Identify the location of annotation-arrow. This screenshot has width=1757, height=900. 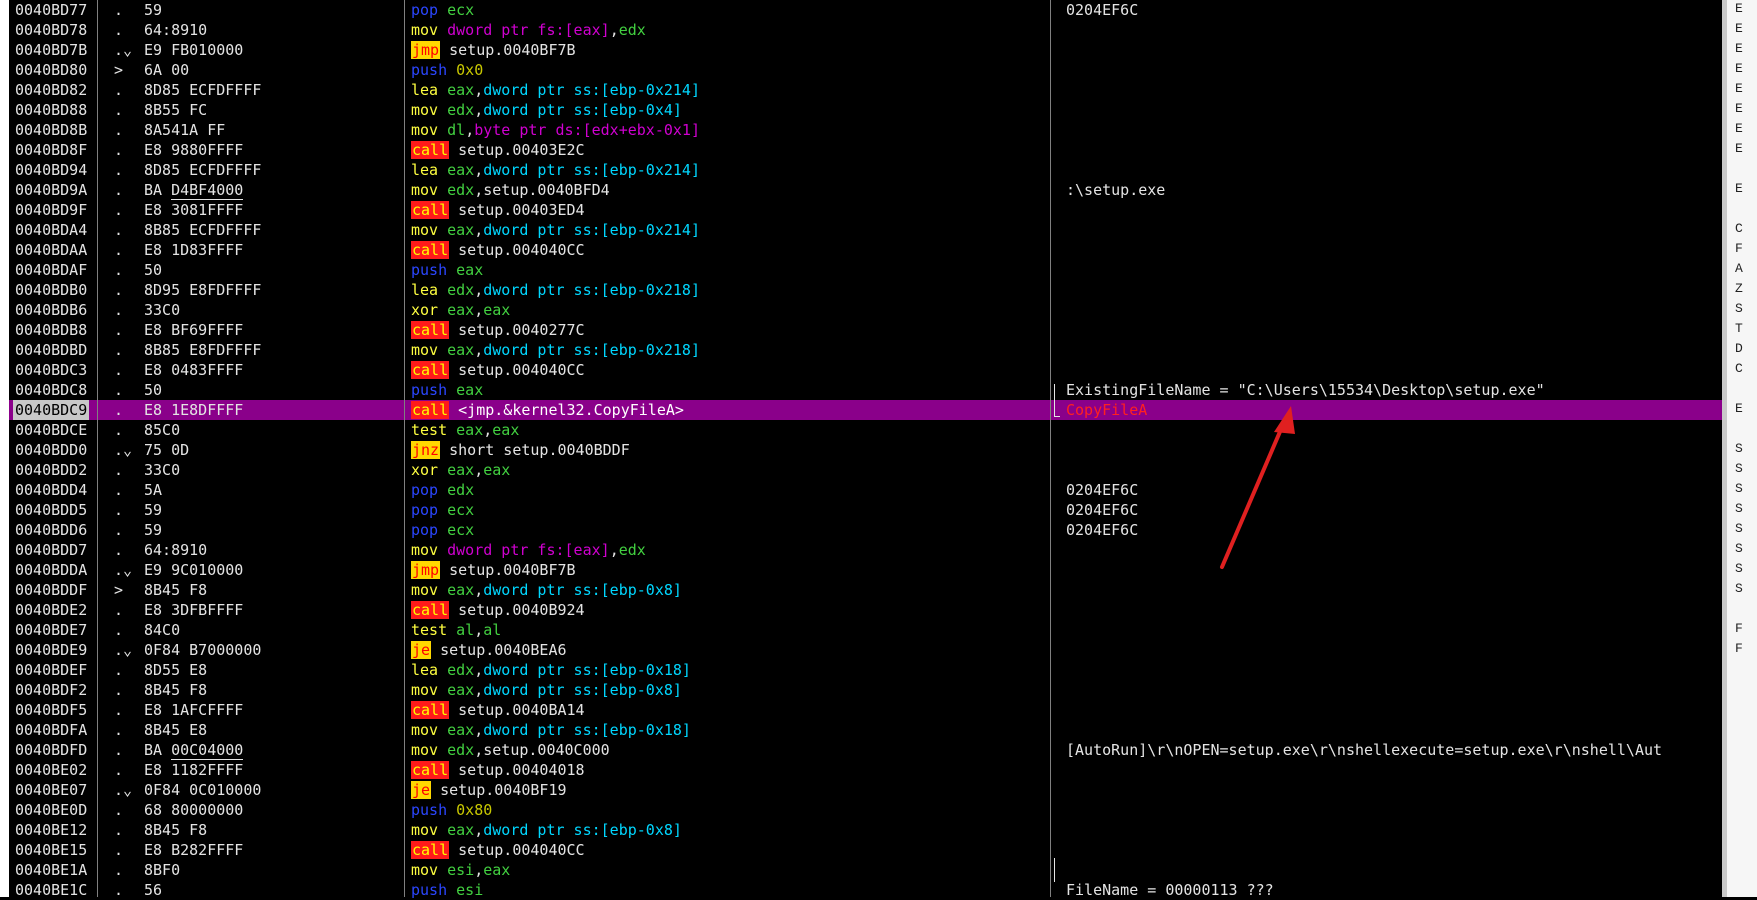
(1257, 487).